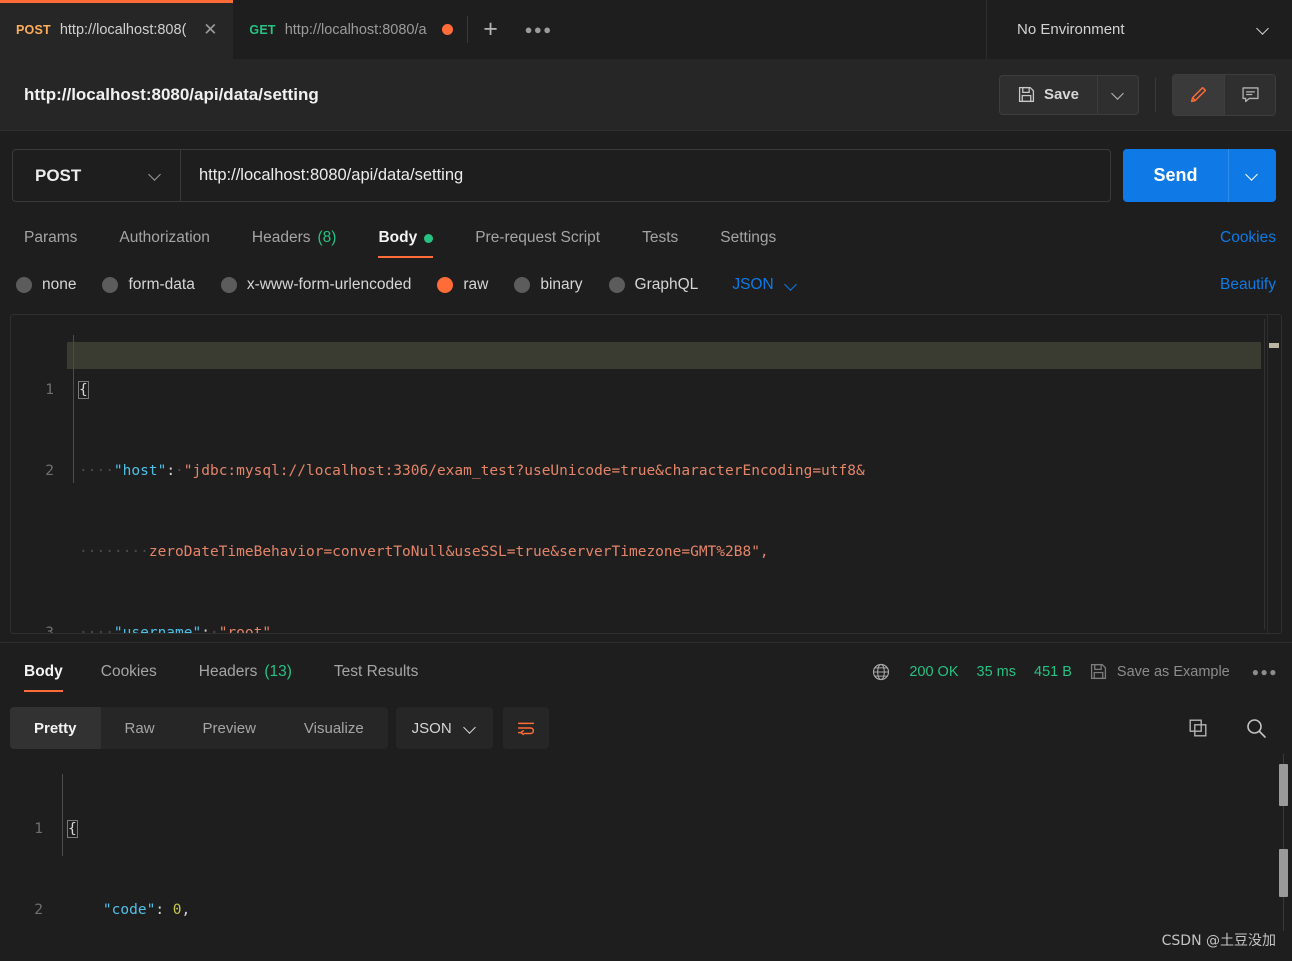 This screenshot has width=1292, height=961. What do you see at coordinates (664, 390) in the screenshot?
I see `code-line-1: {` at bounding box center [664, 390].